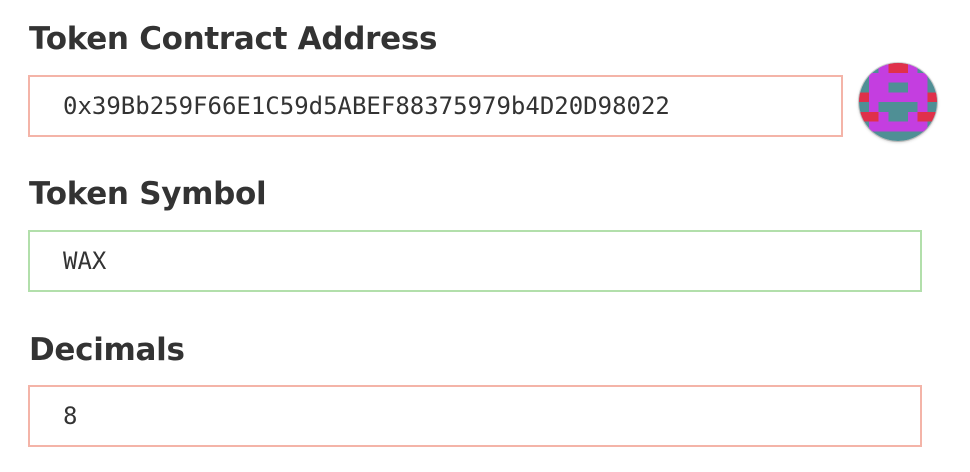  What do you see at coordinates (85, 261) in the screenshot?
I see `token-symbol-value: WAX` at bounding box center [85, 261].